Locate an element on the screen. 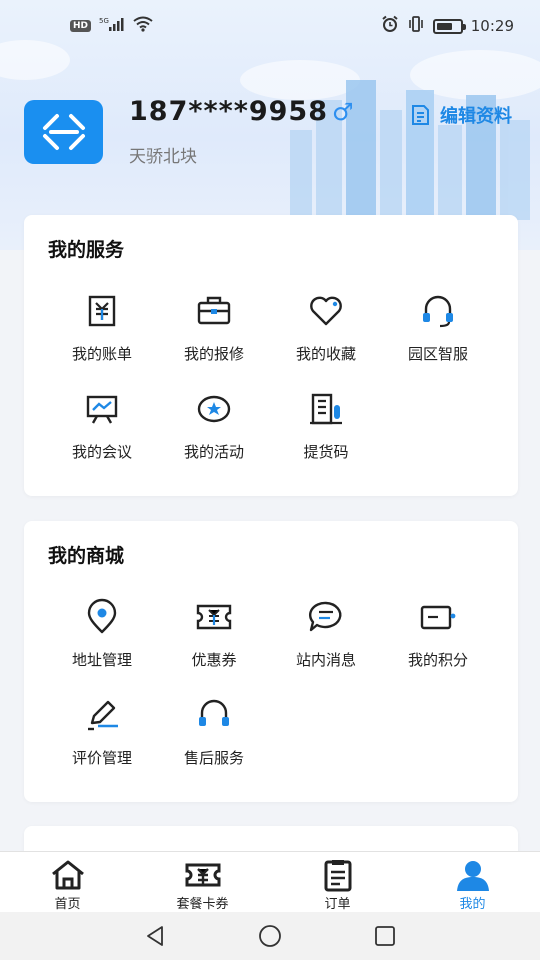 The image size is (540, 960). nav-item-home: 首页 is located at coordinates (67, 882).